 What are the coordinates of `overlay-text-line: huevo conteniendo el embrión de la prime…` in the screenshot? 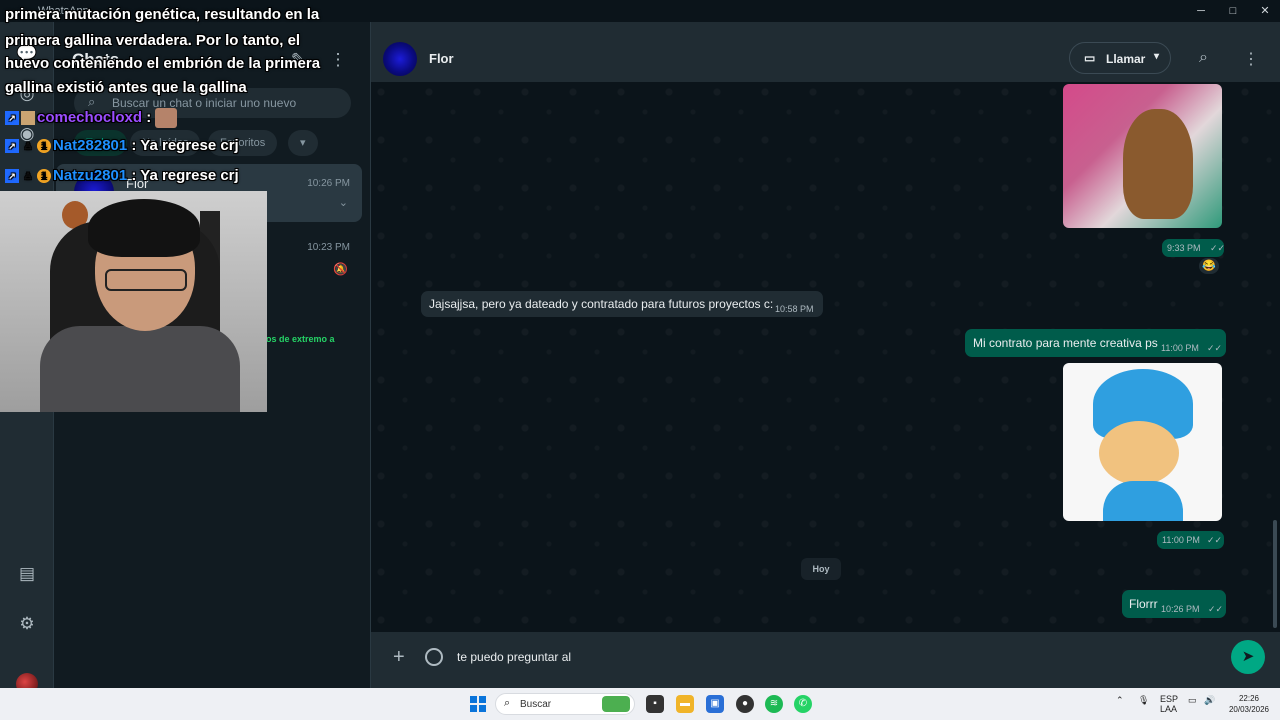 It's located at (163, 63).